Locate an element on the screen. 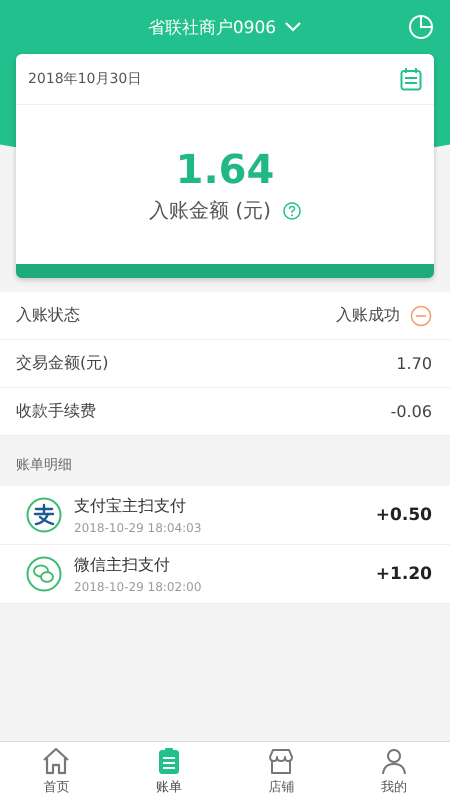 The width and height of the screenshot is (450, 800). nav-tab: 店铺 is located at coordinates (281, 771).